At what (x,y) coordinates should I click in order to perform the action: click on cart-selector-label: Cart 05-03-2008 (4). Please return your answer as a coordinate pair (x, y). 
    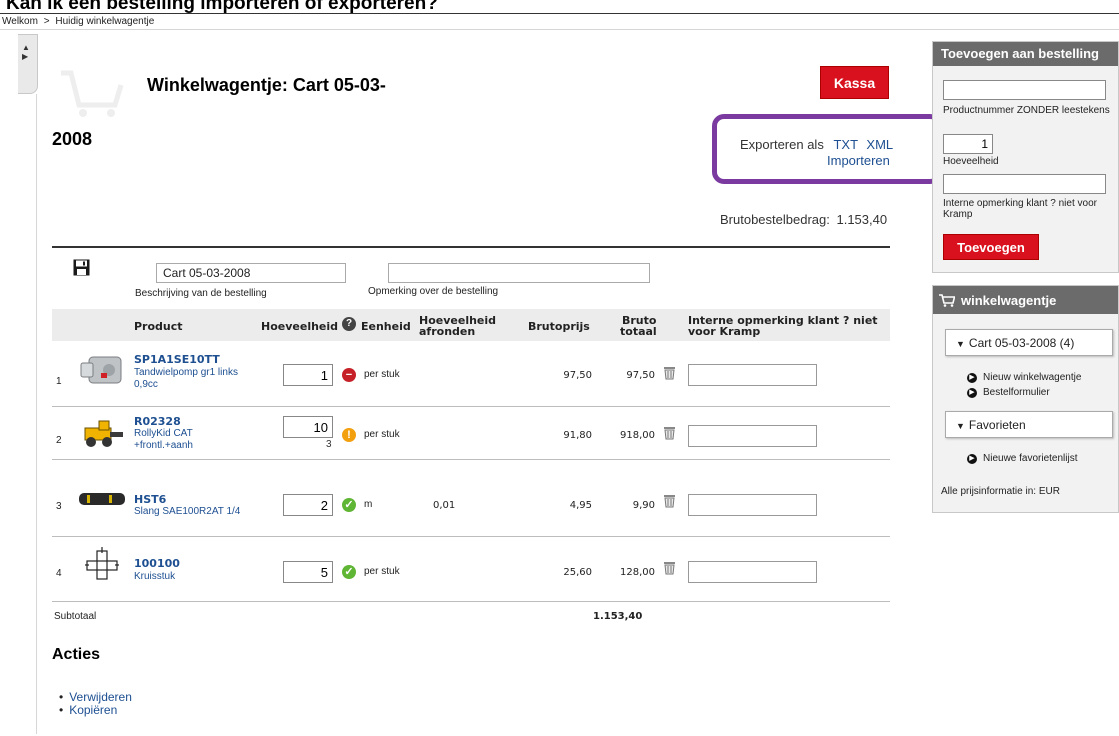
    Looking at the image, I should click on (1021, 343).